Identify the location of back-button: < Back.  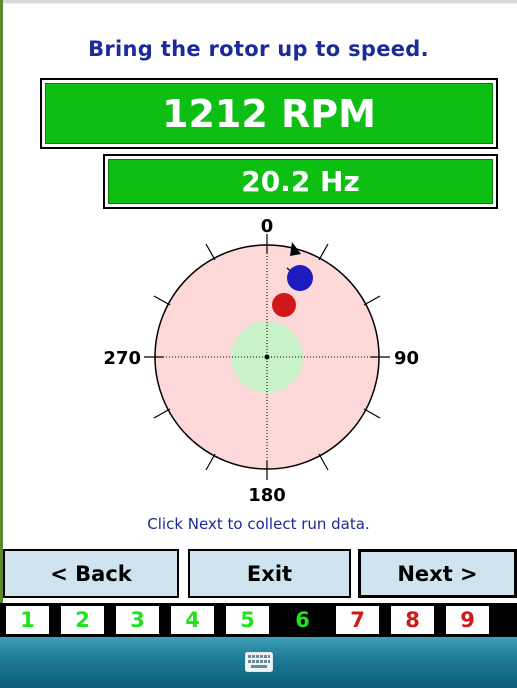
(91, 573).